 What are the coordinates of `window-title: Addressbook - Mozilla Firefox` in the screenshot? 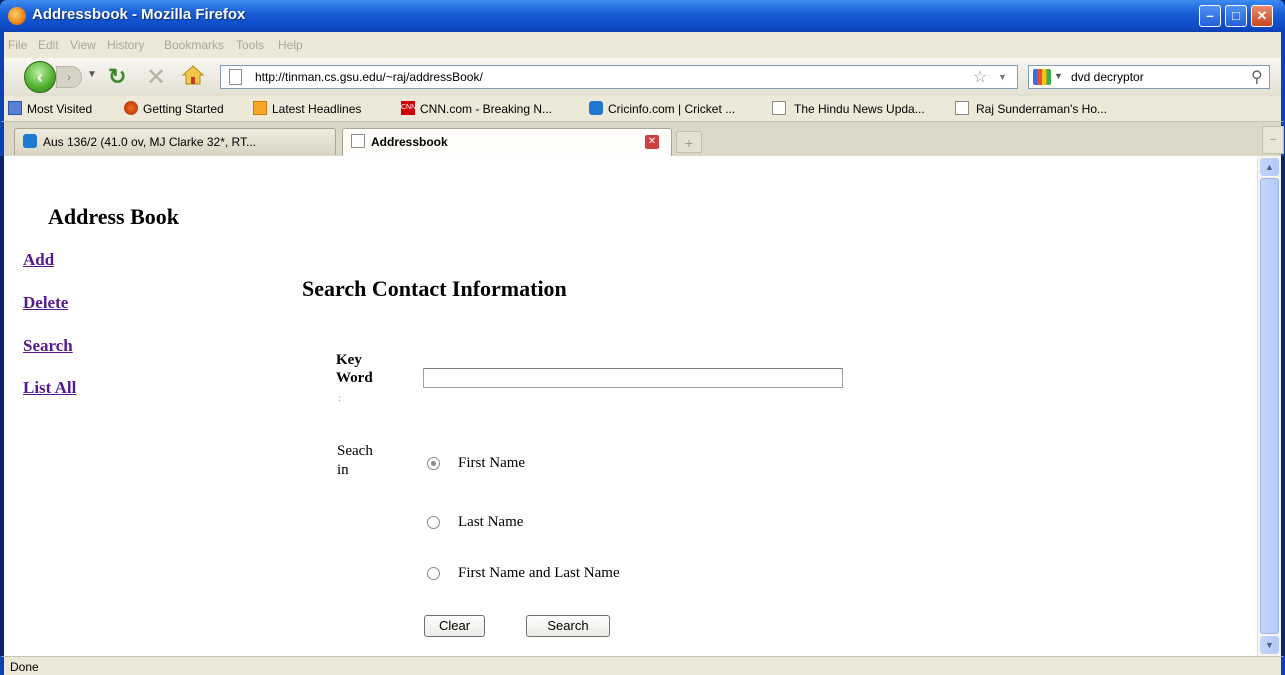 It's located at (139, 14).